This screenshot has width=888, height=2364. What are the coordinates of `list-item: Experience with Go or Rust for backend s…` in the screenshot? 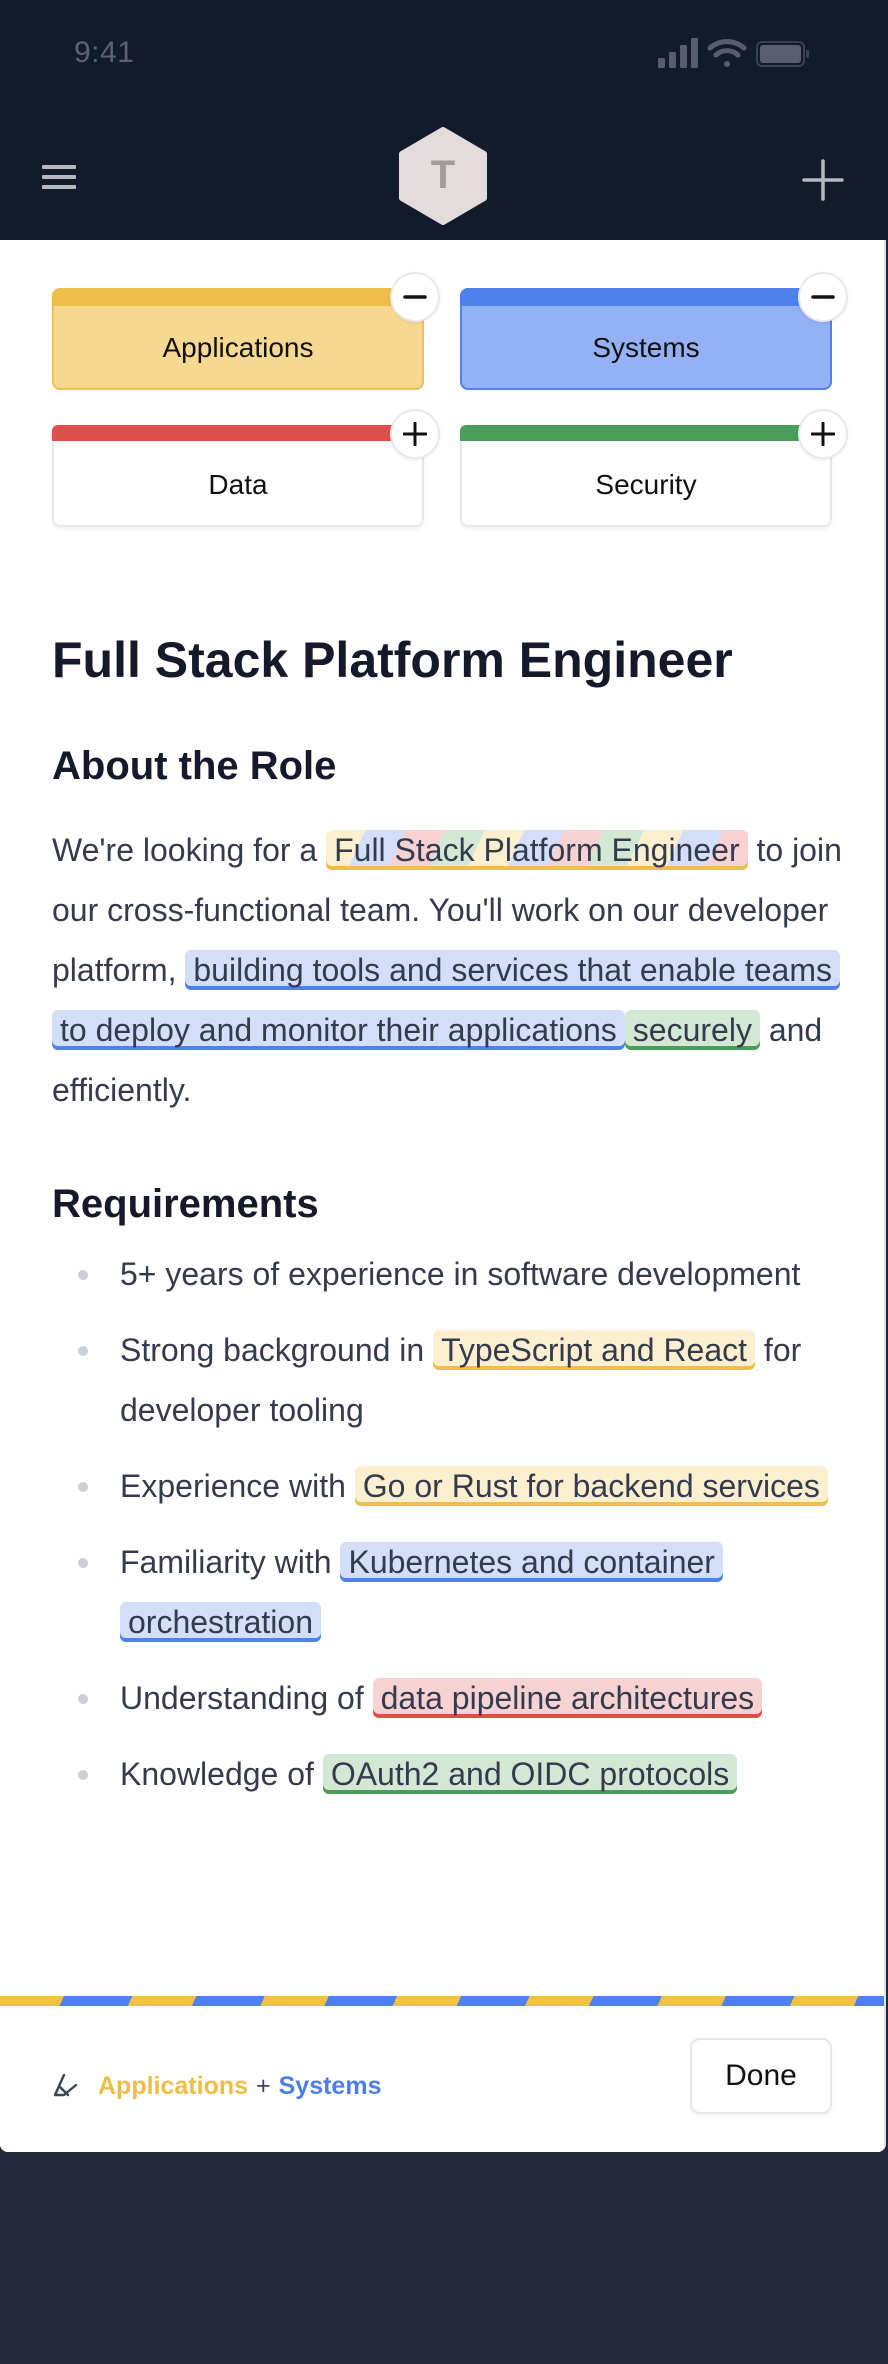 It's located at (447, 1486).